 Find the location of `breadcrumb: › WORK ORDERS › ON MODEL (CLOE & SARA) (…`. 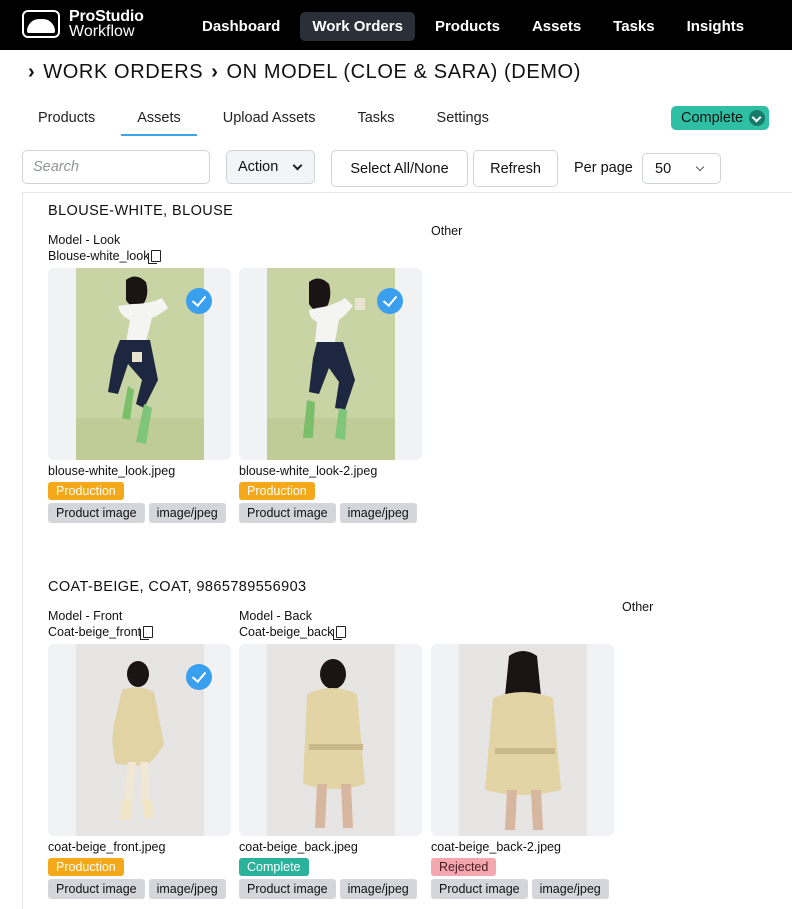

breadcrumb: › WORK ORDERS › ON MODEL (CLOE & SARA) (… is located at coordinates (304, 72).